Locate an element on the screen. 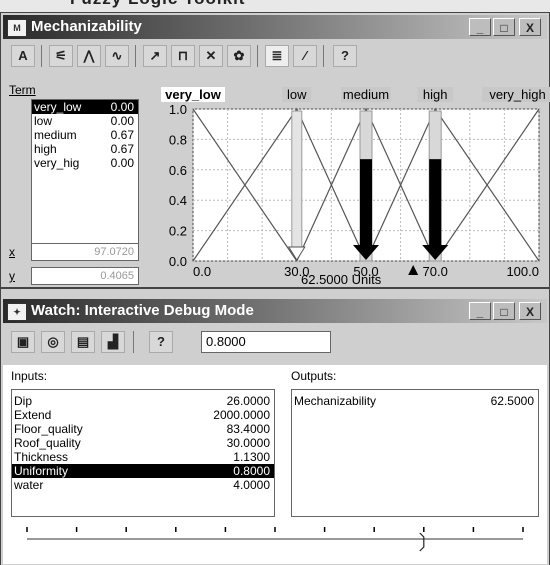 The height and width of the screenshot is (565, 550). input-row: Dip 26.0000 is located at coordinates (143, 401).